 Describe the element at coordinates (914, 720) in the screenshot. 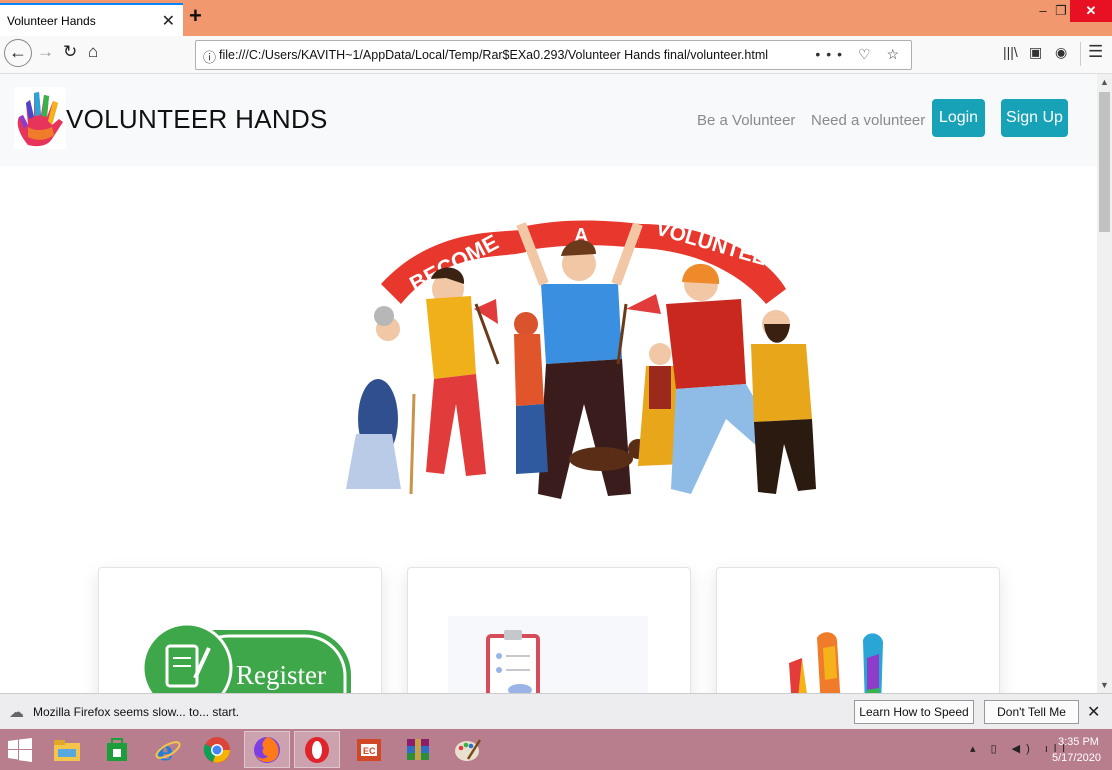

I see `learn-speed-up-button: Learn How to Speed It Up` at that location.